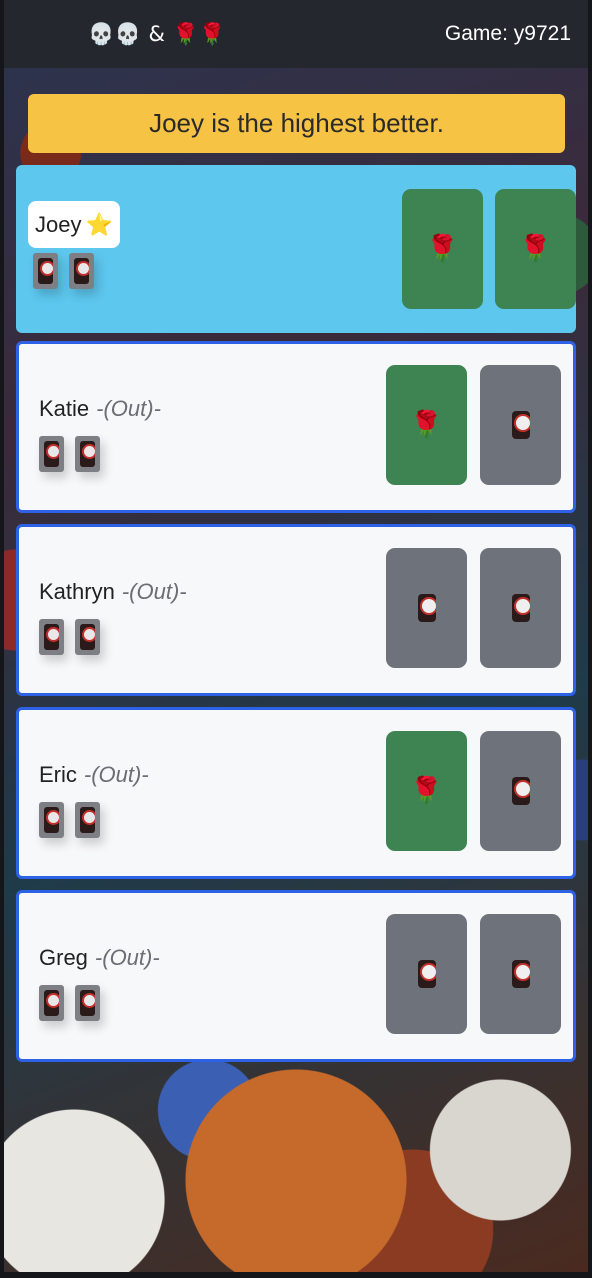 The image size is (592, 1278). I want to click on player-name: Greg, so click(63, 957).